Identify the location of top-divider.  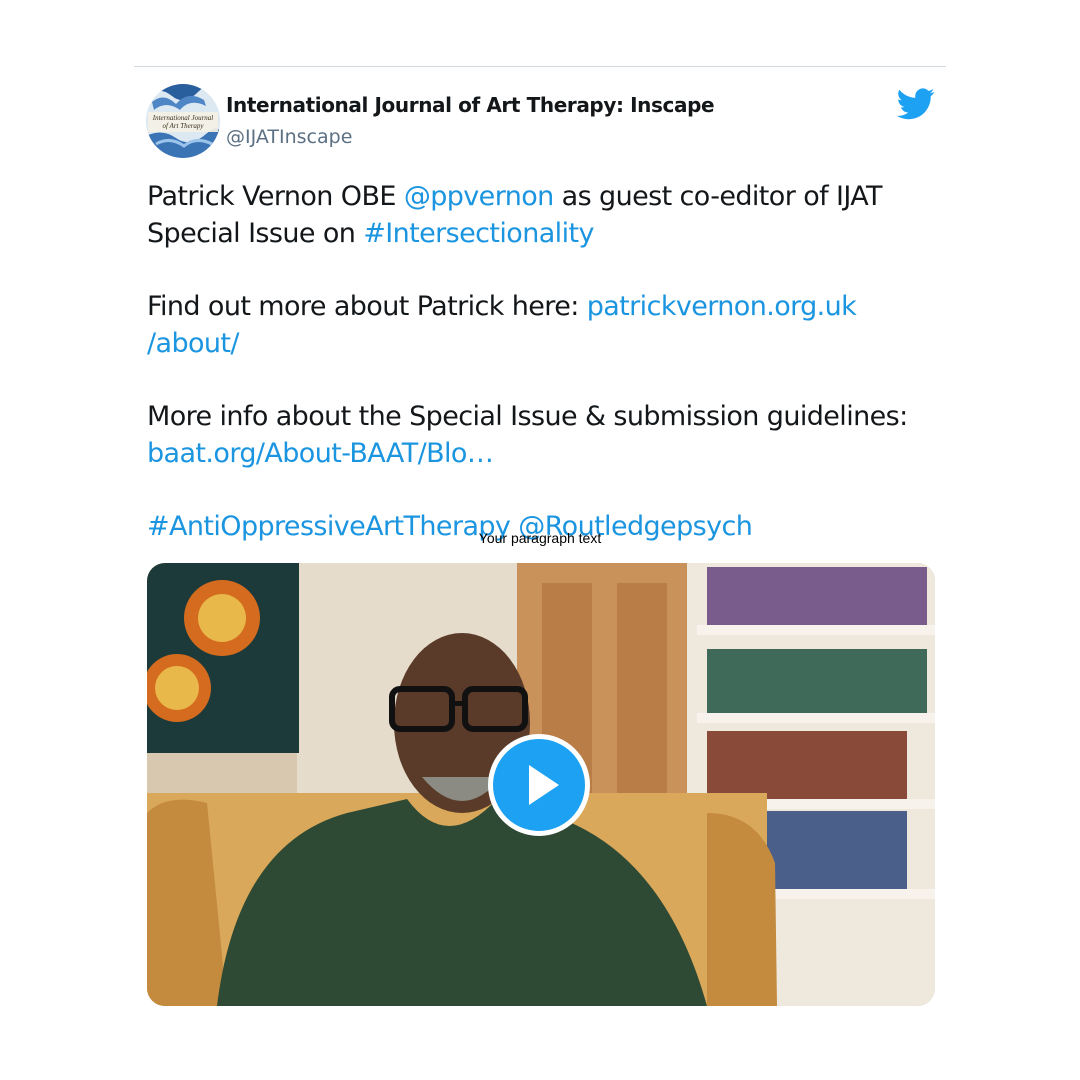
(540, 66).